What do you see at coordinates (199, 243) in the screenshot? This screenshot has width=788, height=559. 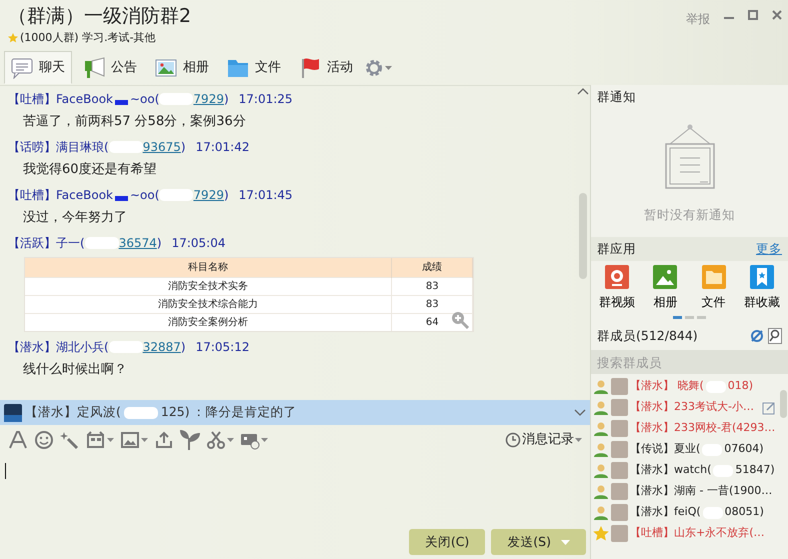 I see `message-time: 17:05:04` at bounding box center [199, 243].